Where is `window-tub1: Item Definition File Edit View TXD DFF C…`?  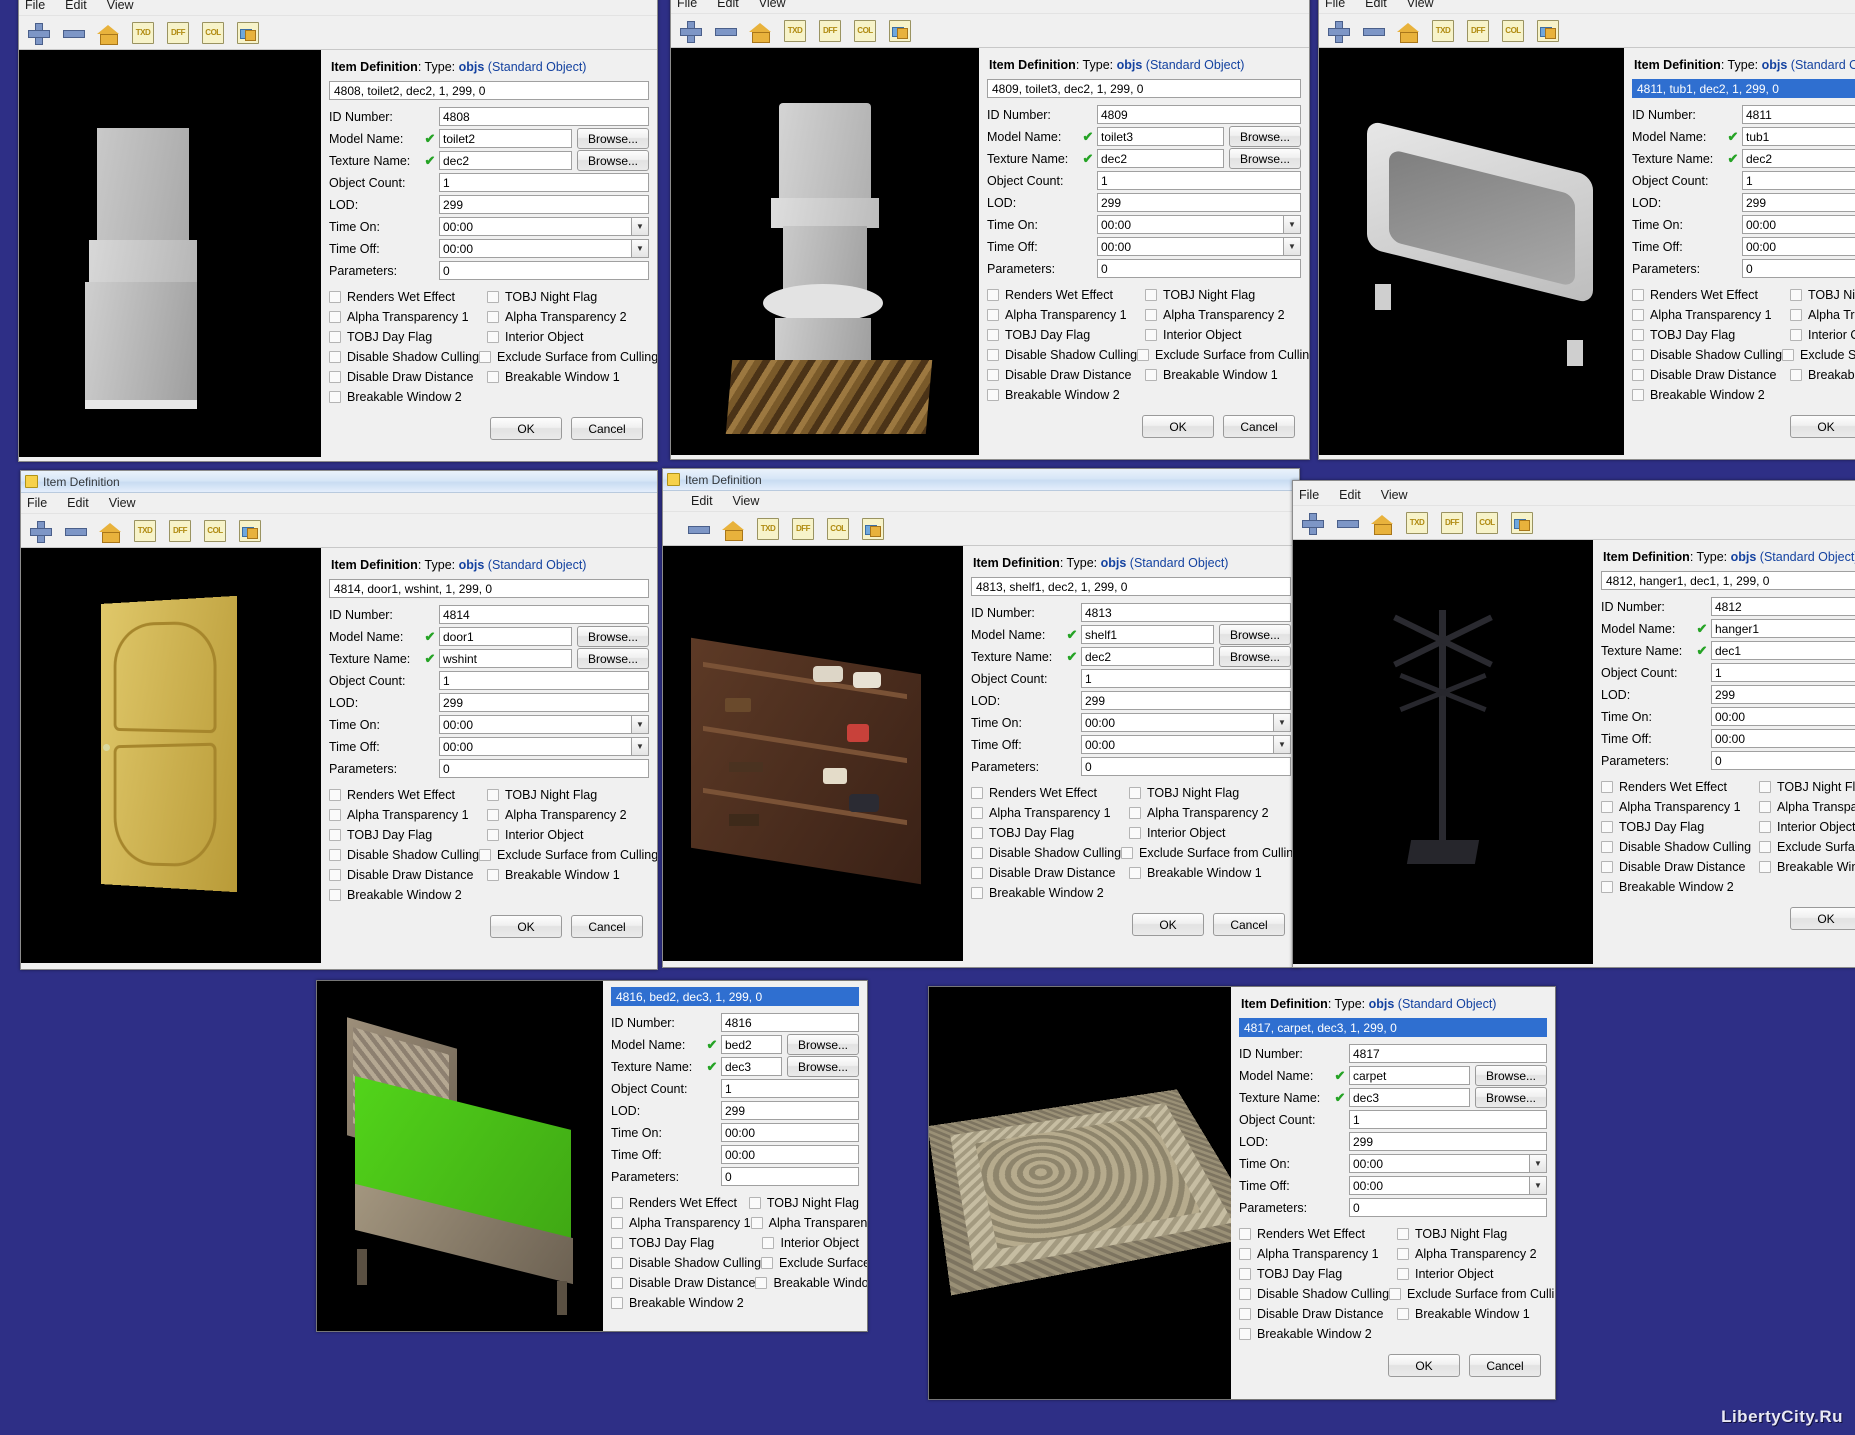
window-tub1: Item Definition File Edit View TXD DFF C… is located at coordinates (1586, 230).